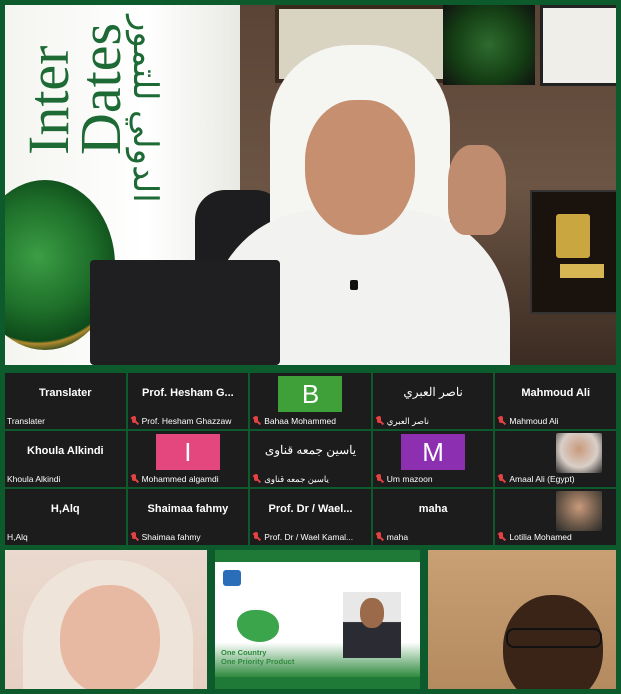 The image size is (621, 694). What do you see at coordinates (433, 452) in the screenshot?
I see `participant-avatar: M` at bounding box center [433, 452].